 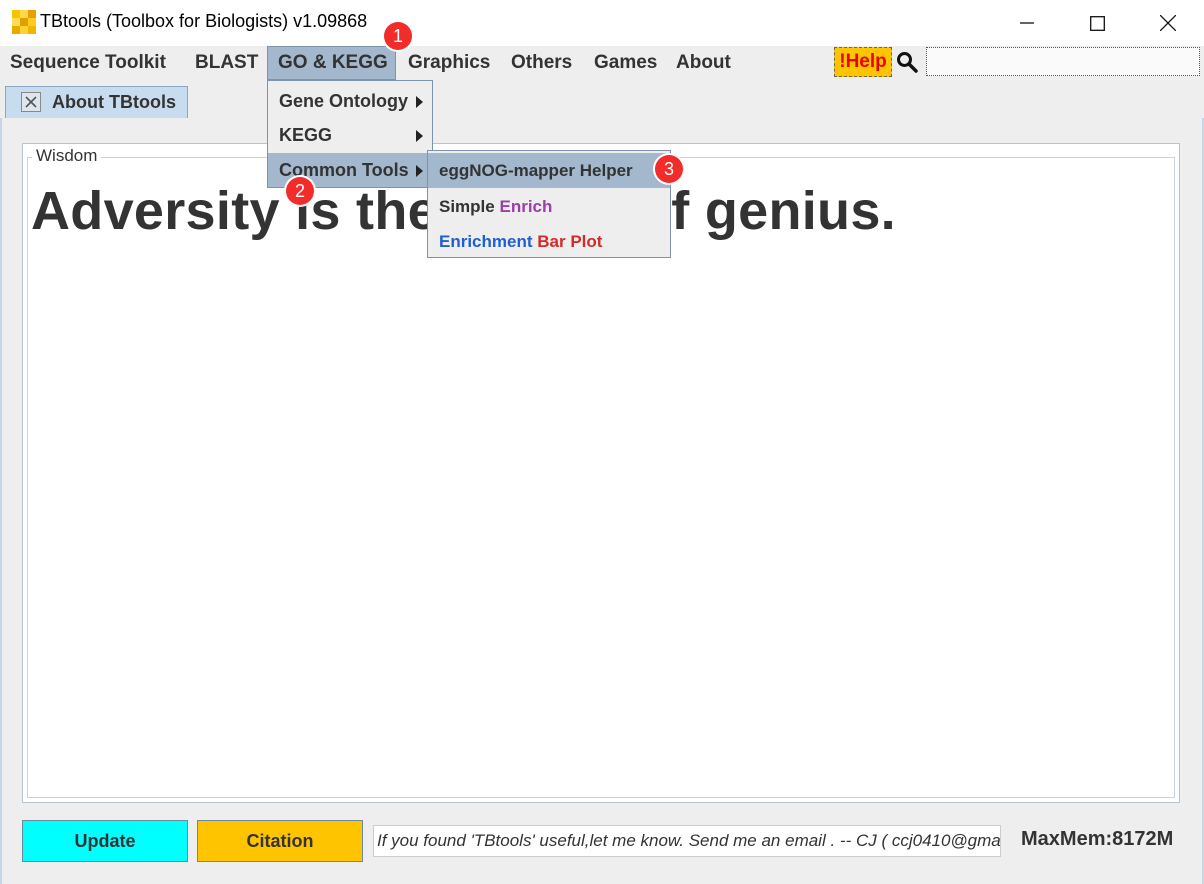 What do you see at coordinates (549, 241) in the screenshot?
I see `menu-item-enrichment-bar-plot: Enrichment Bar Plot` at bounding box center [549, 241].